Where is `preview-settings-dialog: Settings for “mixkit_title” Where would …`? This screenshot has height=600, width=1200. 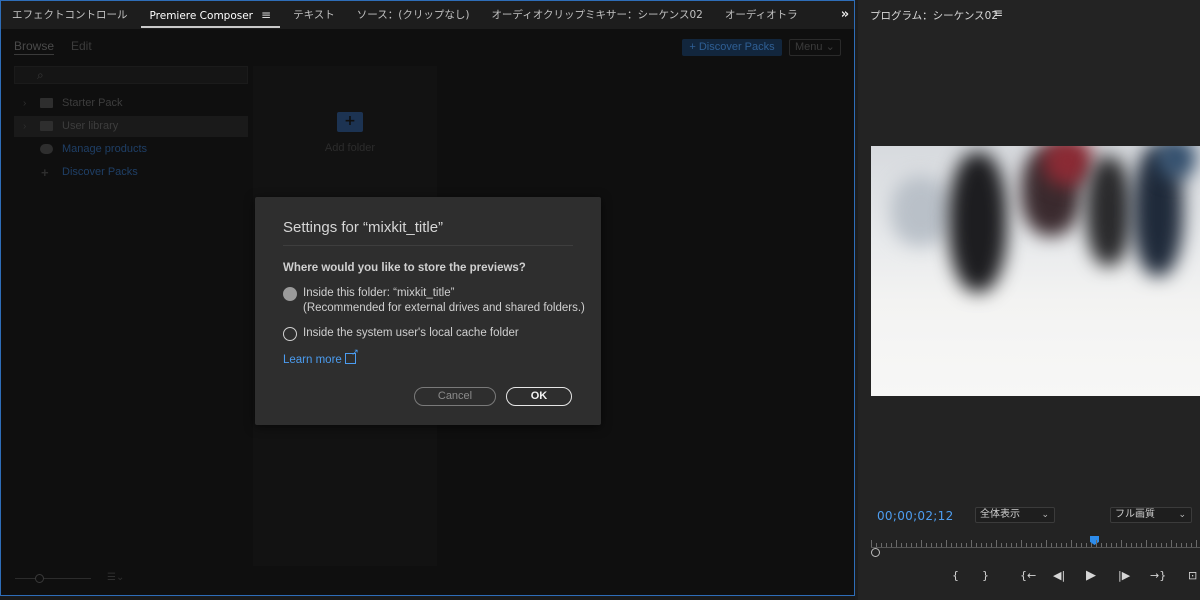
preview-settings-dialog: Settings for “mixkit_title” Where would … is located at coordinates (428, 311).